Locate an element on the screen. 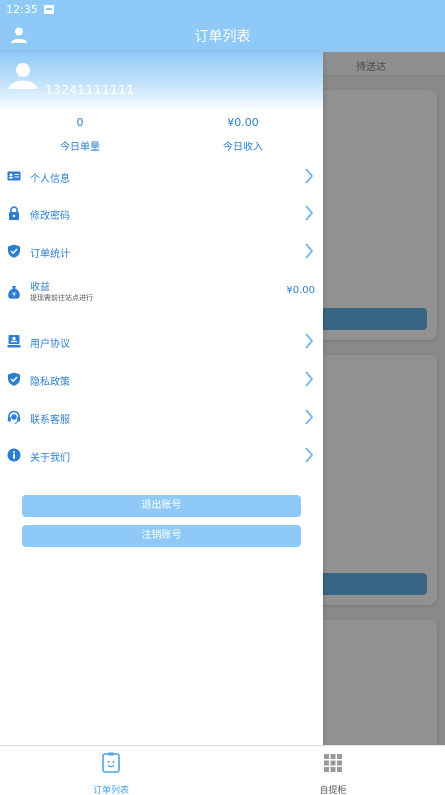 The width and height of the screenshot is (445, 795). top-bar: 订单列表 is located at coordinates (222, 35).